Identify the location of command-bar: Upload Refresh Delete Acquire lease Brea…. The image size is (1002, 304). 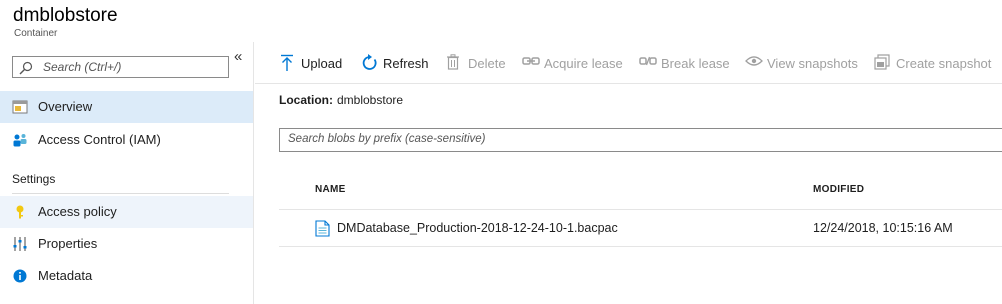
(628, 63).